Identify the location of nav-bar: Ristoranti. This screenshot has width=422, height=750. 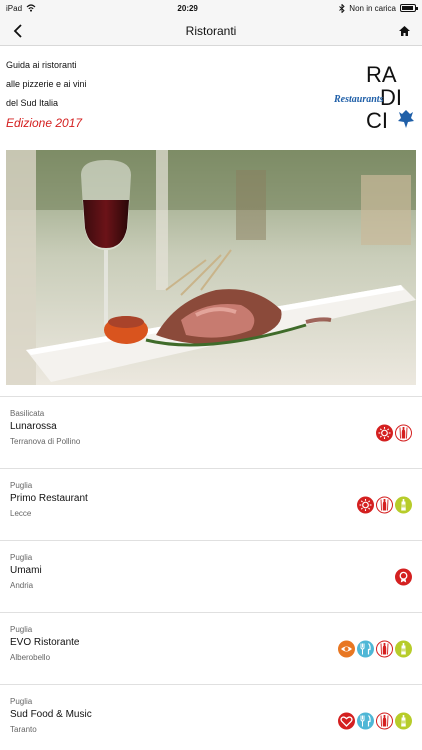
(211, 31).